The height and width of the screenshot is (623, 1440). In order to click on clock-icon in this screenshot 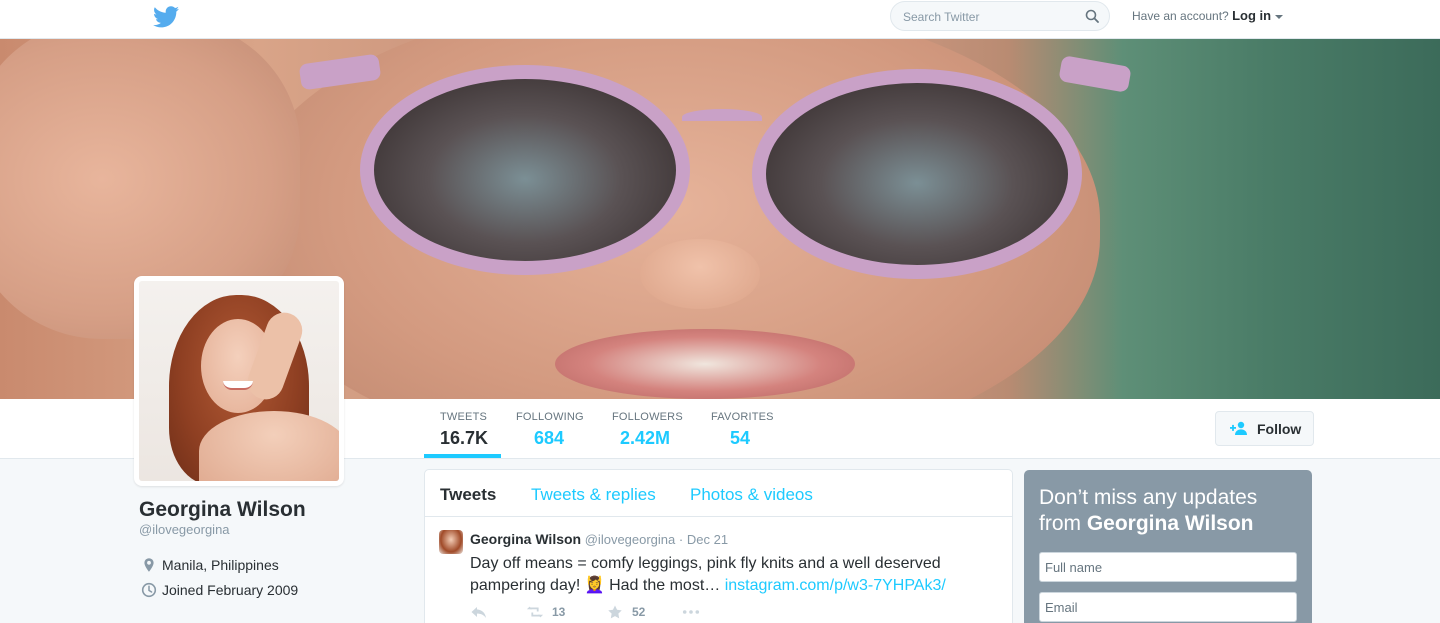, I will do `click(149, 590)`.